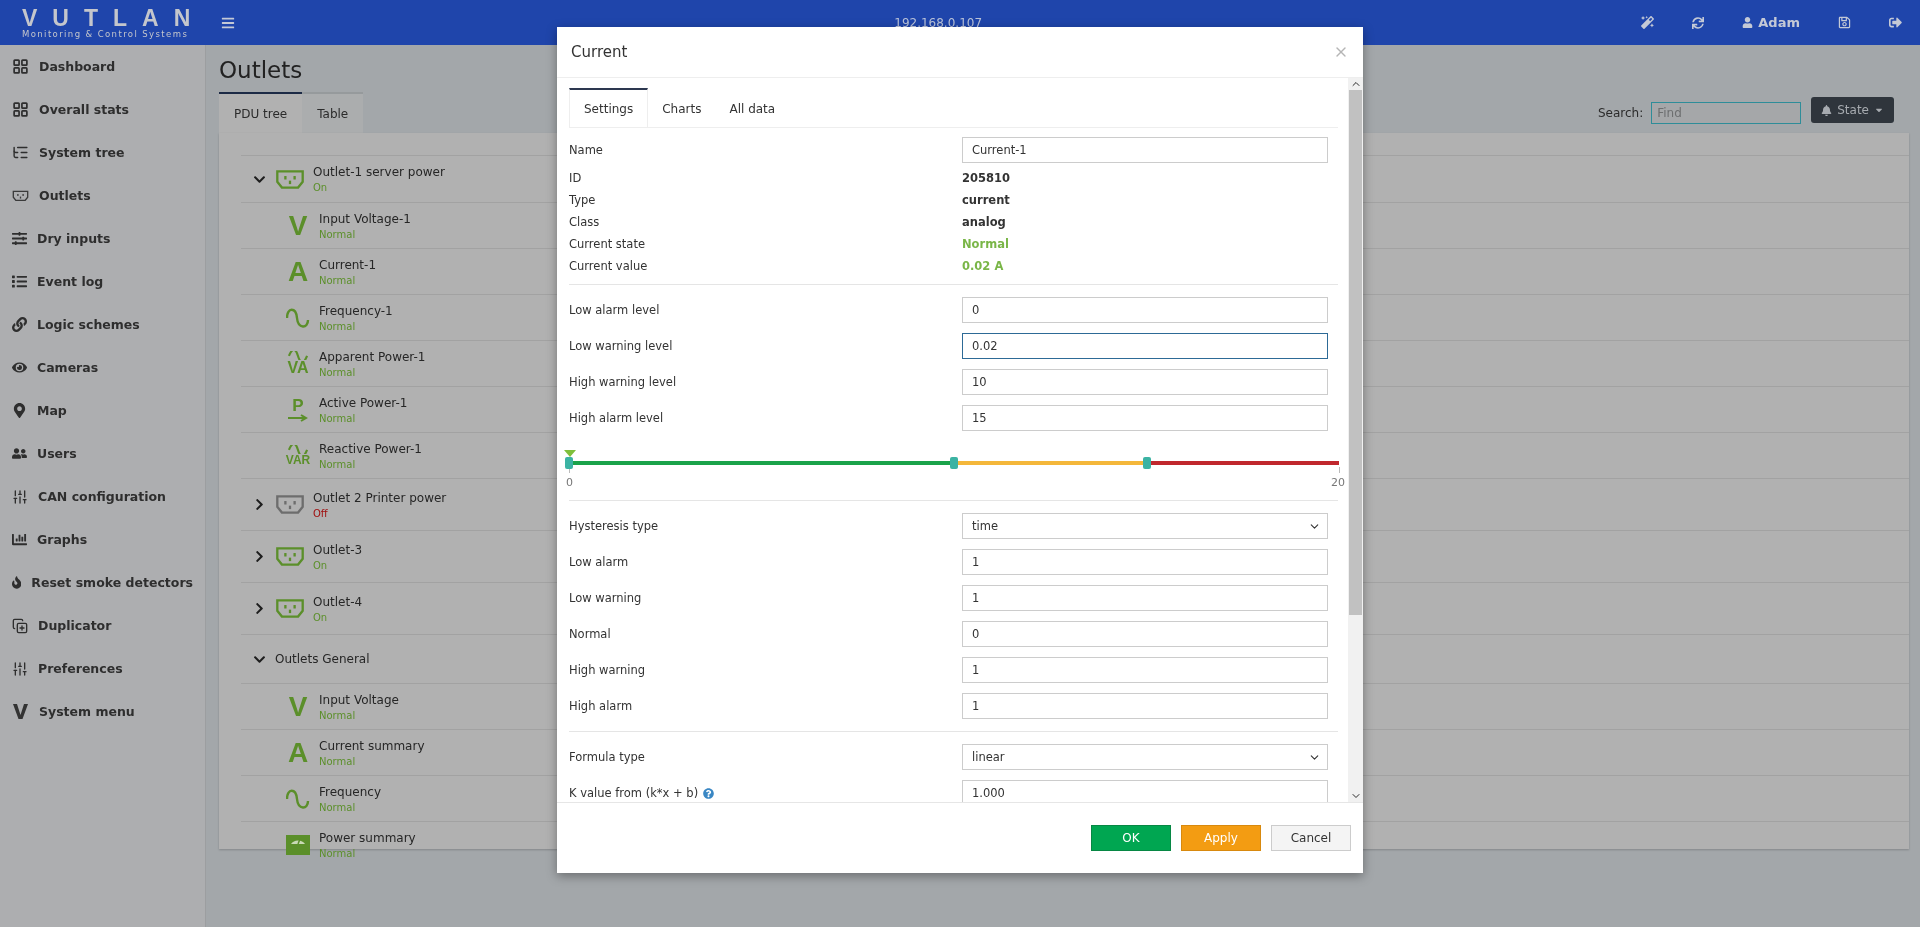 This screenshot has width=1920, height=927. What do you see at coordinates (634, 793) in the screenshot?
I see `field-label: K value from (k*x + b)` at bounding box center [634, 793].